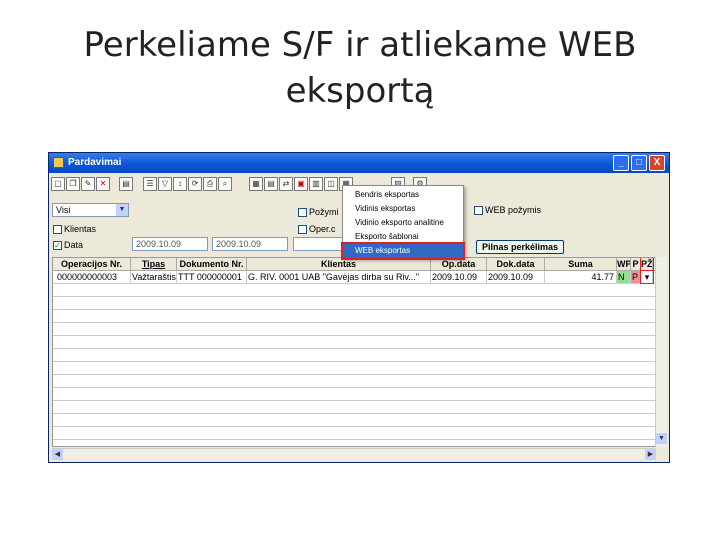 The height and width of the screenshot is (540, 720). What do you see at coordinates (359, 163) in the screenshot?
I see `window-titlebar: Pardavimai _ □ X` at bounding box center [359, 163].